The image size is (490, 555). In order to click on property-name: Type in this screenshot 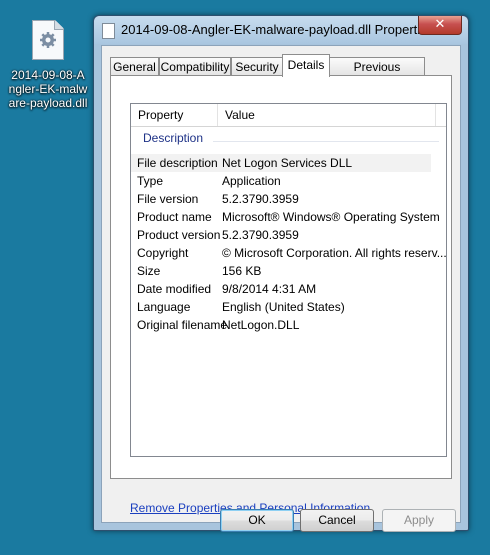, I will do `click(150, 181)`.